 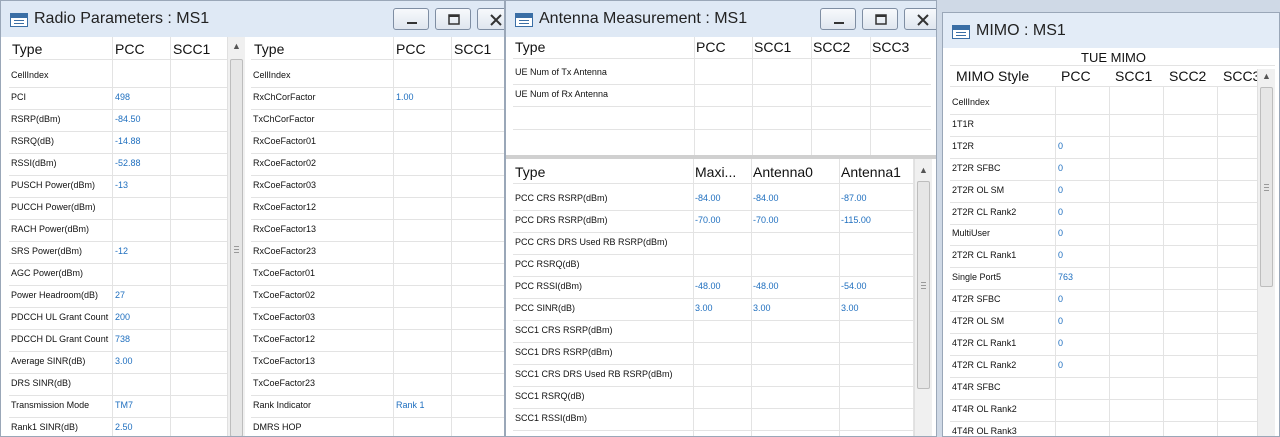 What do you see at coordinates (34, 163) in the screenshot?
I see `row-label: RSSI(dBm)` at bounding box center [34, 163].